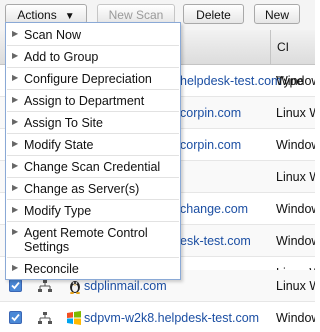 The height and width of the screenshot is (332, 320). Describe the element at coordinates (63, 123) in the screenshot. I see `menu-item-label: Assign To Site` at that location.